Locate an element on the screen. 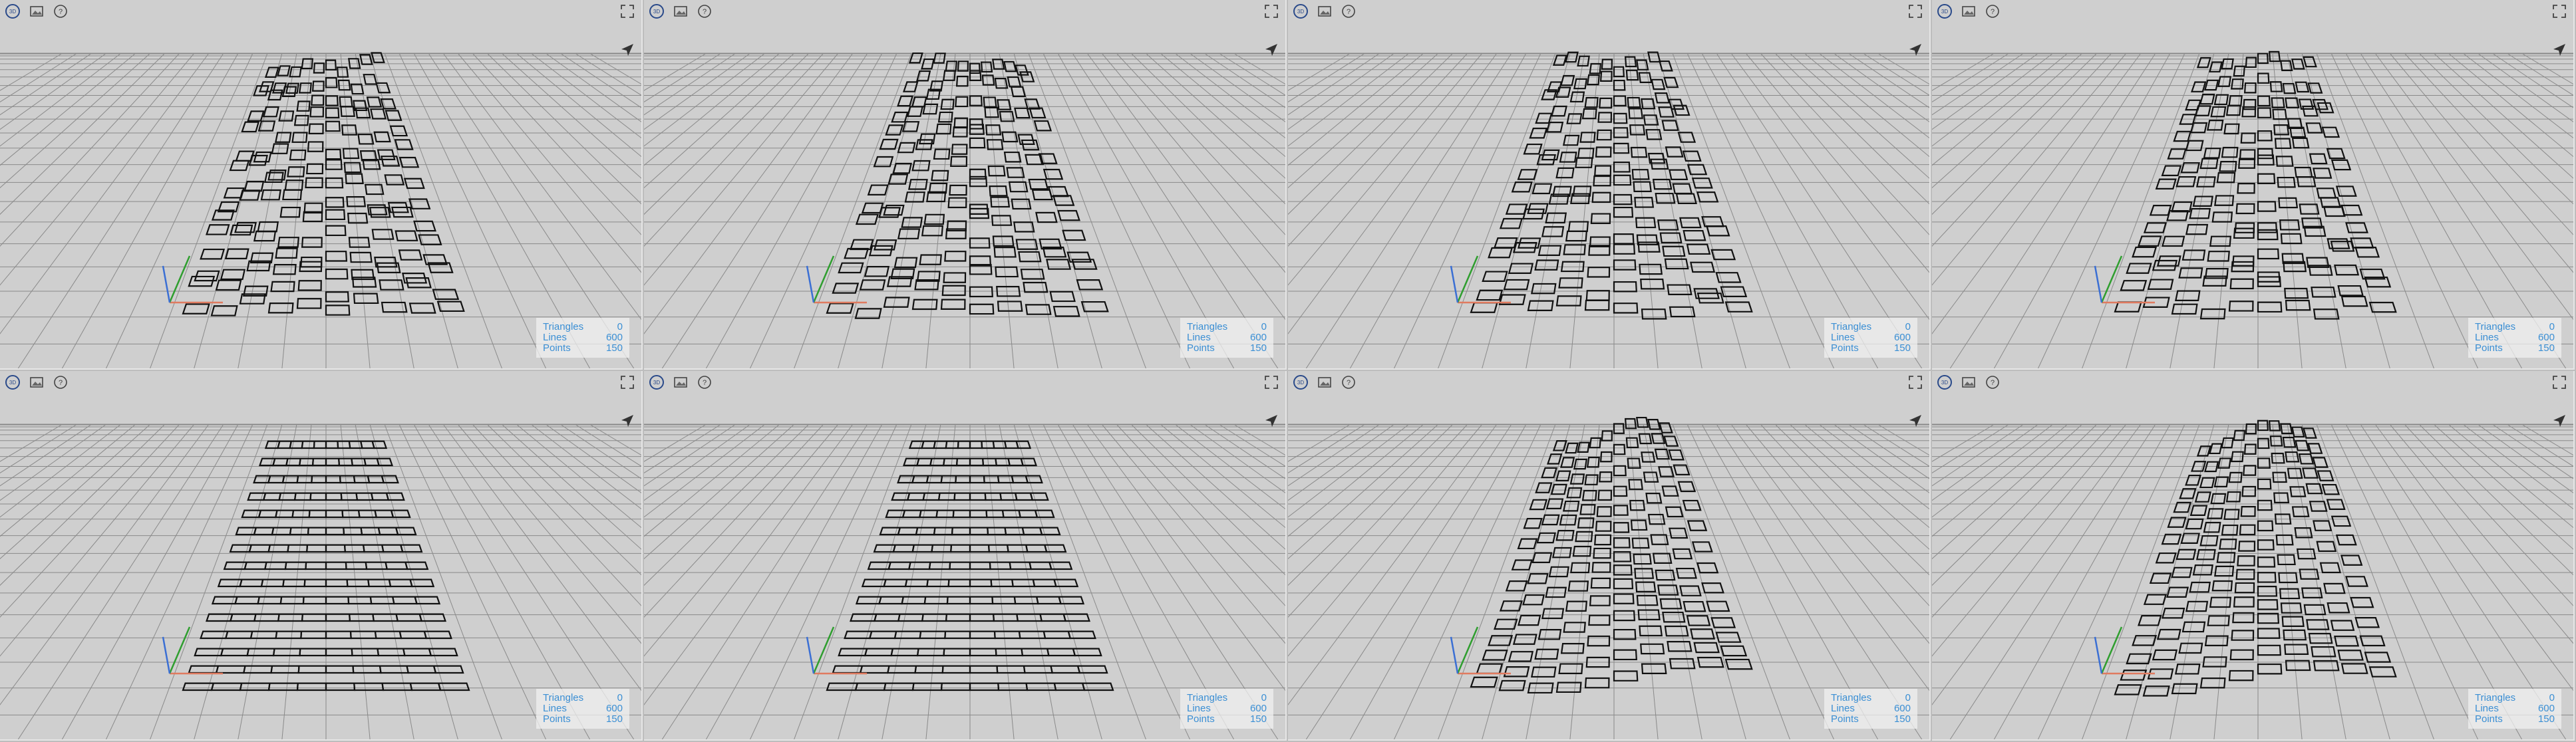 The width and height of the screenshot is (2576, 742). viewport-v4: 3D ? Triangles 0 Lines 600 Points 150 is located at coordinates (2253, 185).